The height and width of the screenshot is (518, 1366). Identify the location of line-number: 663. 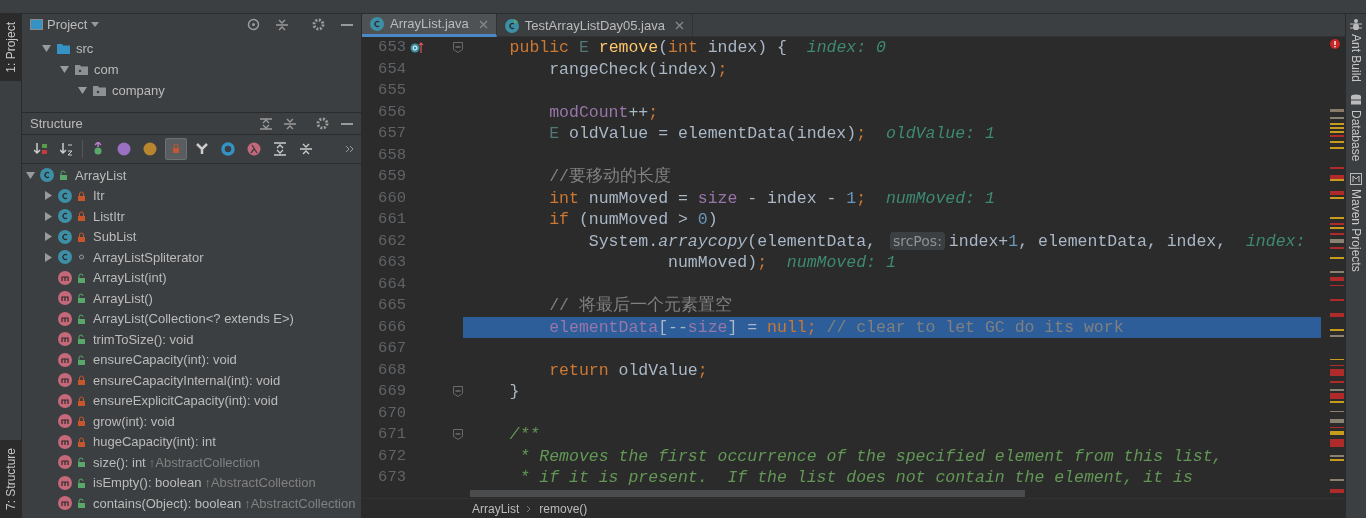
(391, 262).